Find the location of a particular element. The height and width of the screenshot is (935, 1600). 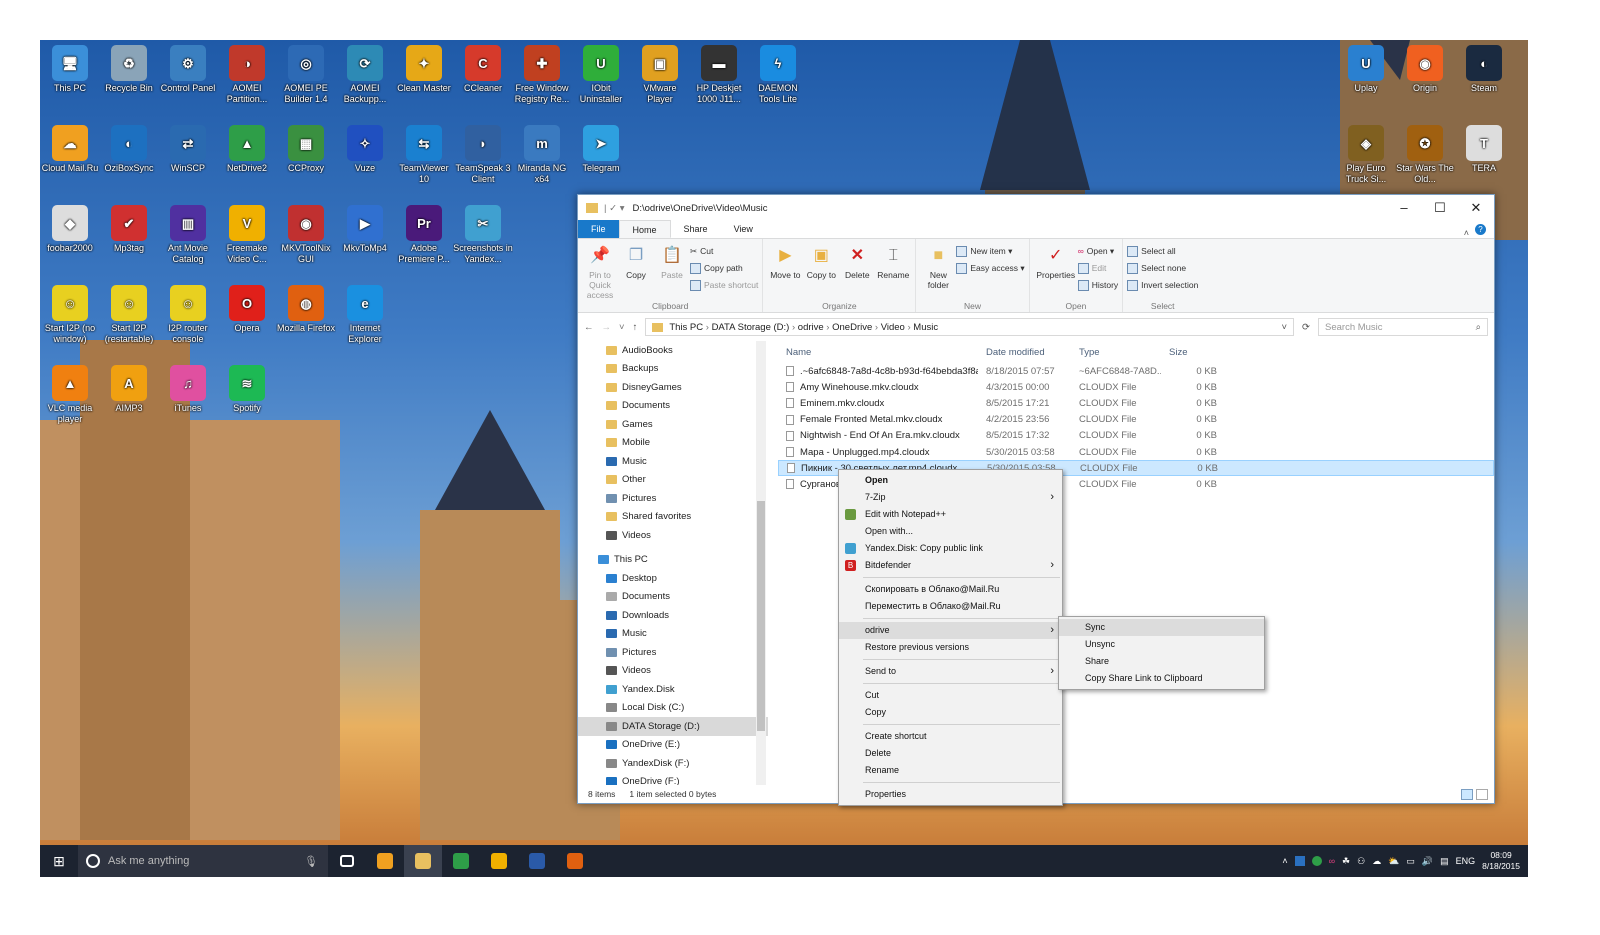

taskbar-word is located at coordinates (537, 861).